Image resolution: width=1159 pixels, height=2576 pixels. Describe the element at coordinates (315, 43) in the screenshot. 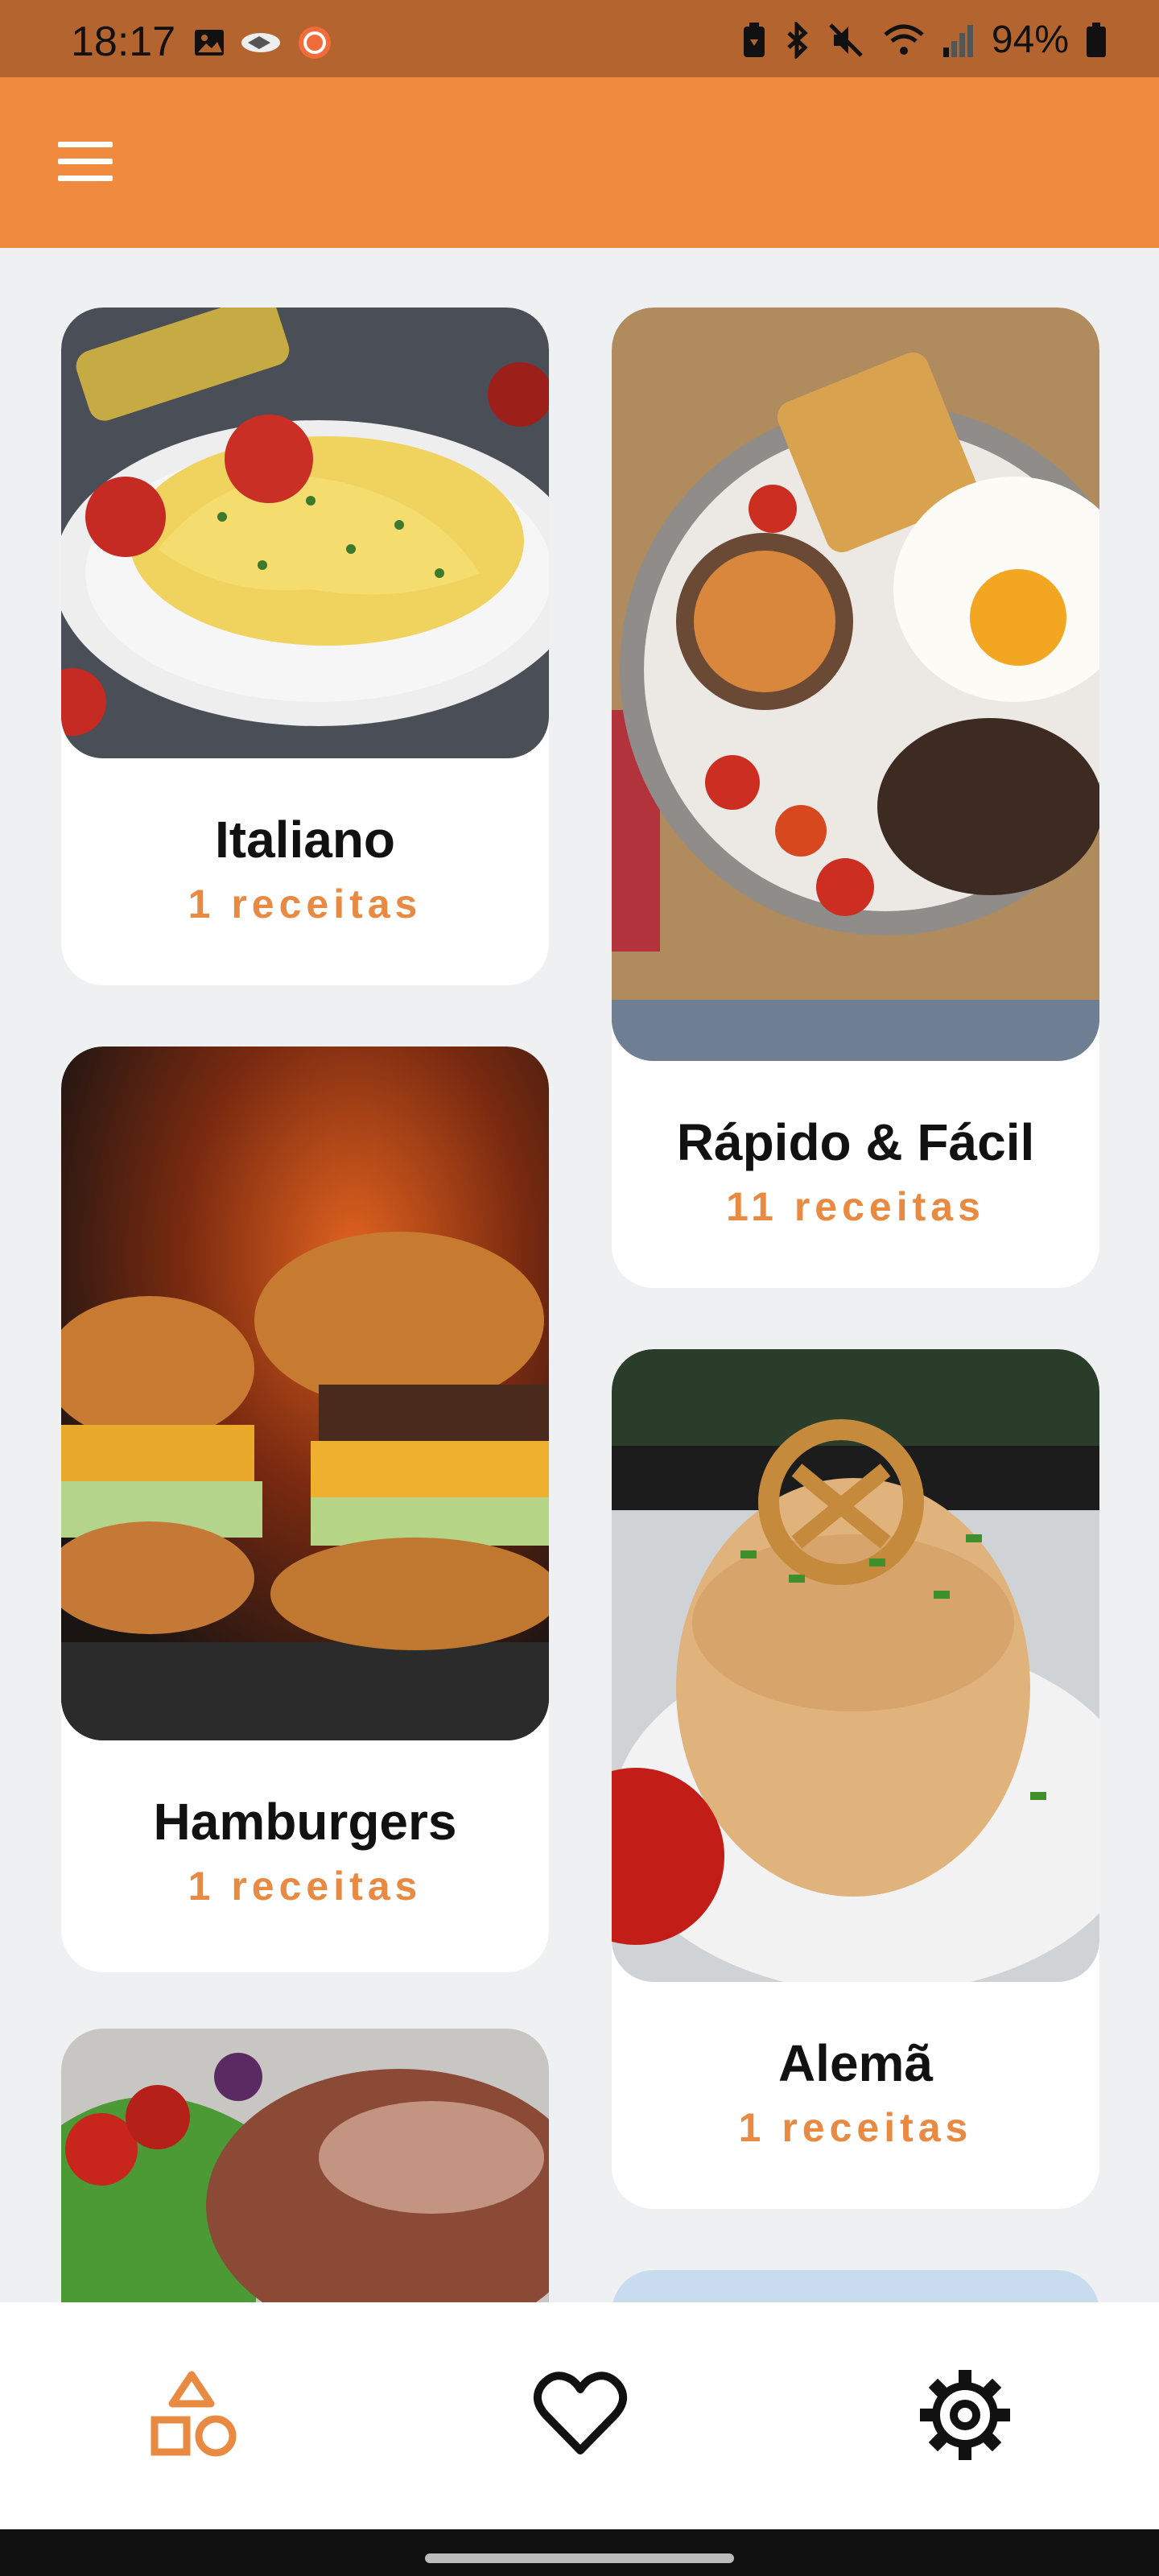

I see `recorder-icon` at that location.